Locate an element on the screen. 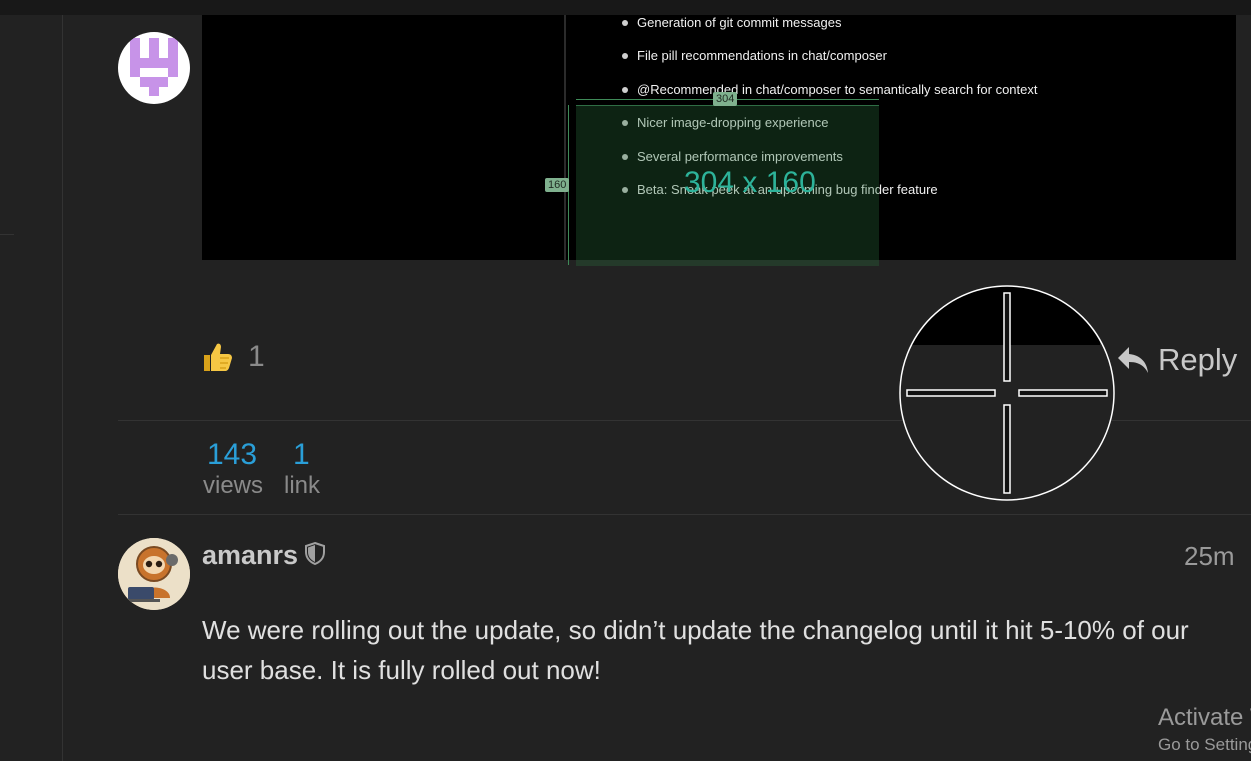 The image size is (1251, 761). like-reaction: 1 is located at coordinates (232, 357).